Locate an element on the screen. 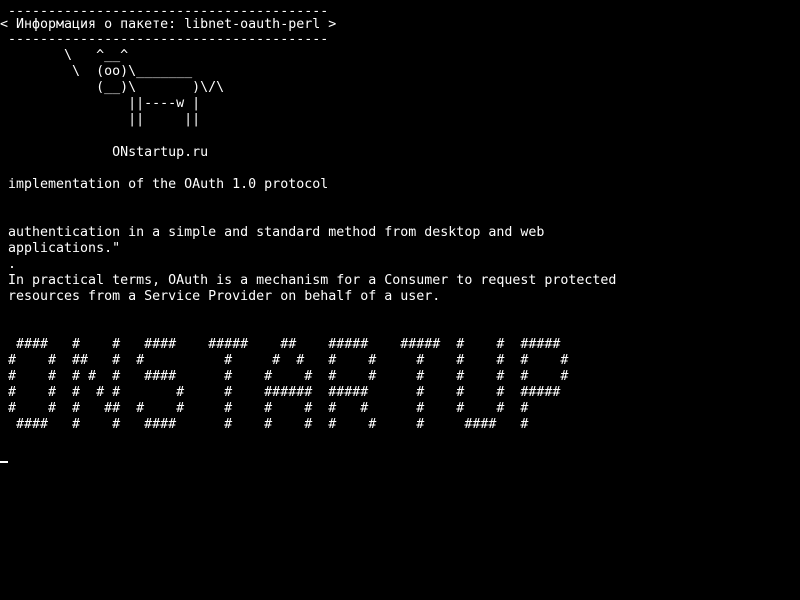 This screenshot has height=600, width=800. description-line: . is located at coordinates (8, 264).